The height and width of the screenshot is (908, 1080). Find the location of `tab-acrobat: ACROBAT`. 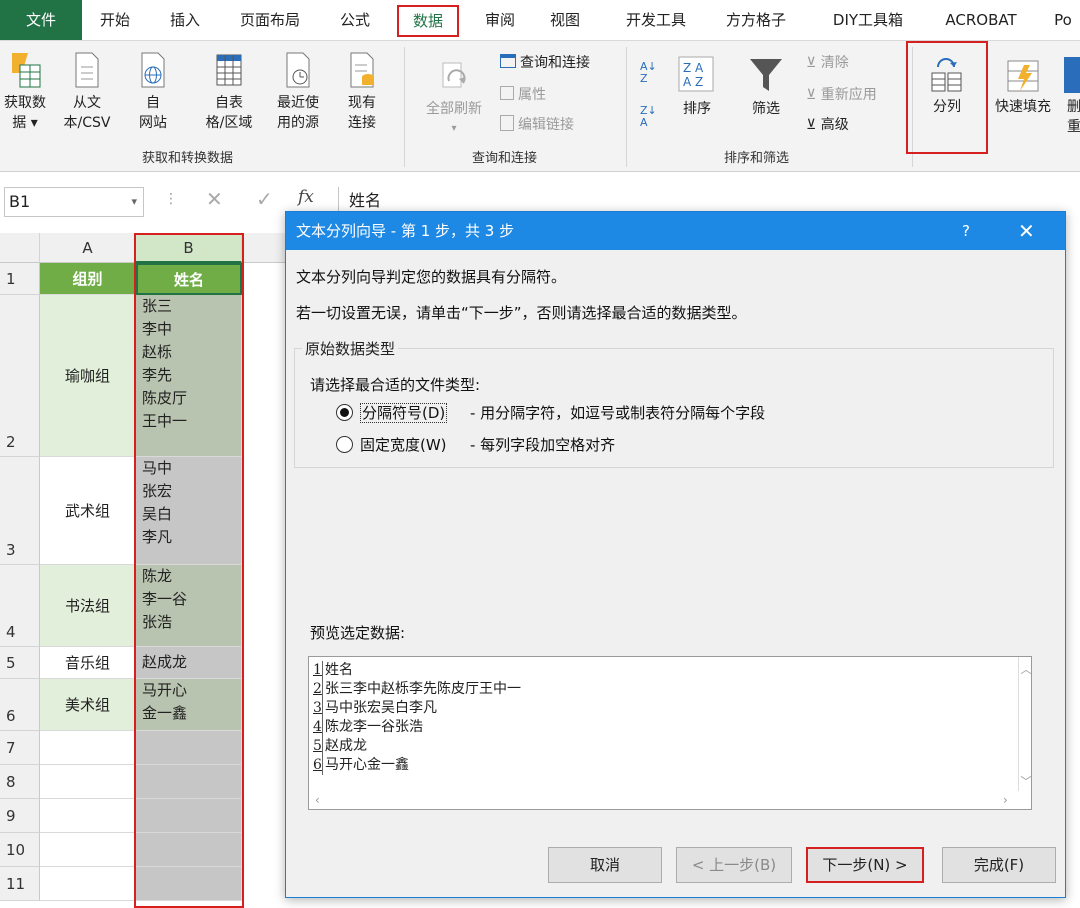

tab-acrobat: ACROBAT is located at coordinates (981, 20).